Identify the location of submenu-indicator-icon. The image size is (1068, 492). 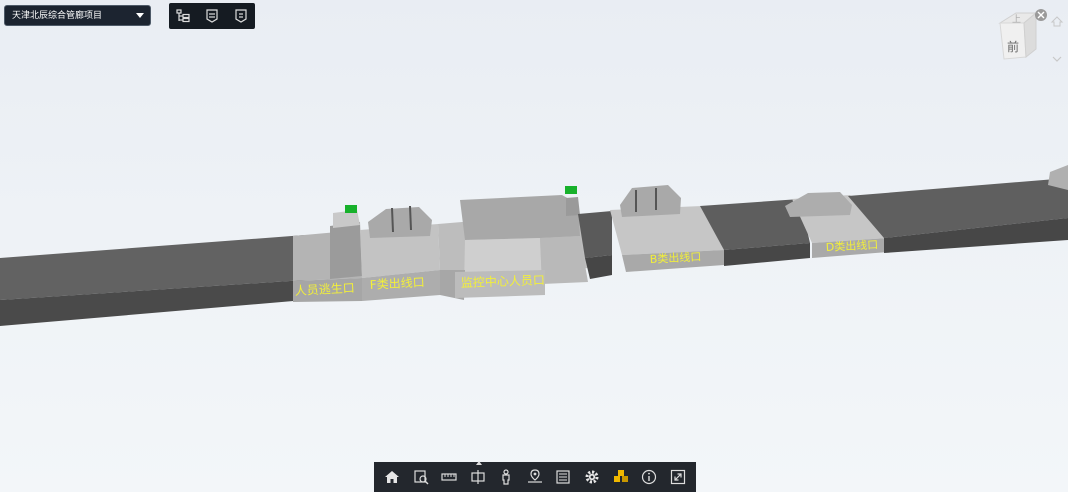
(478, 463).